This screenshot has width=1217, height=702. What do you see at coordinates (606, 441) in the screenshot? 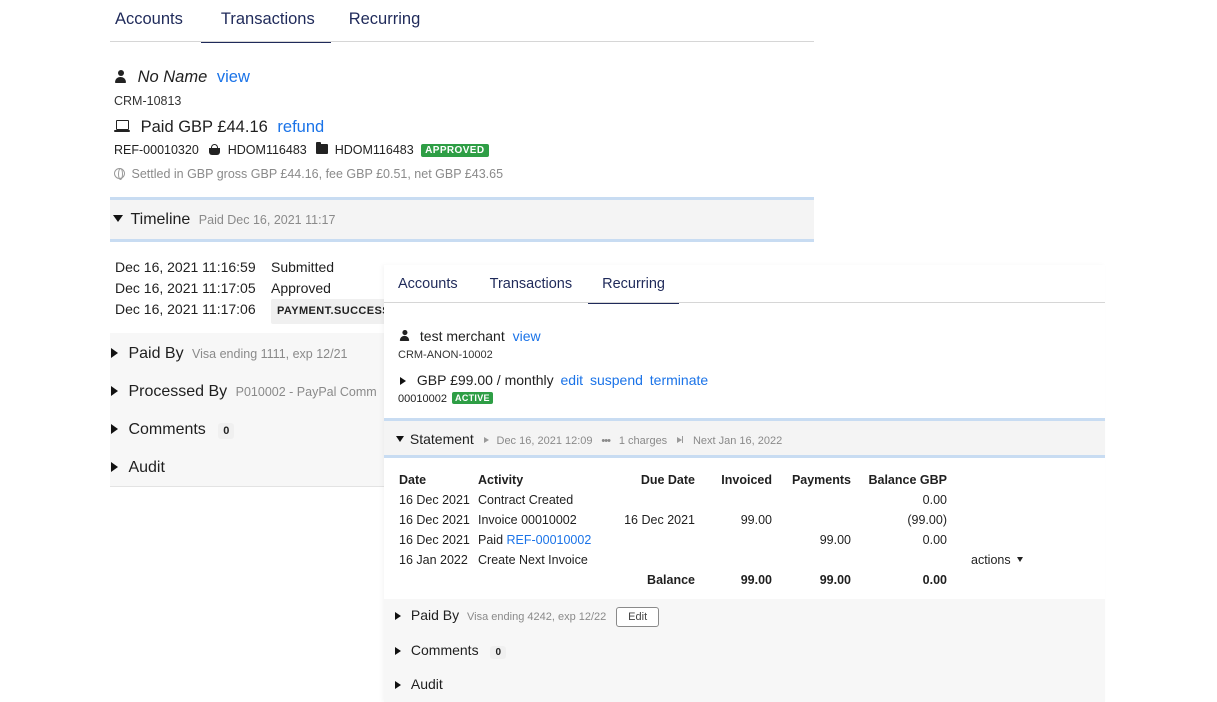
I see `ellipsis-icon: •••` at bounding box center [606, 441].